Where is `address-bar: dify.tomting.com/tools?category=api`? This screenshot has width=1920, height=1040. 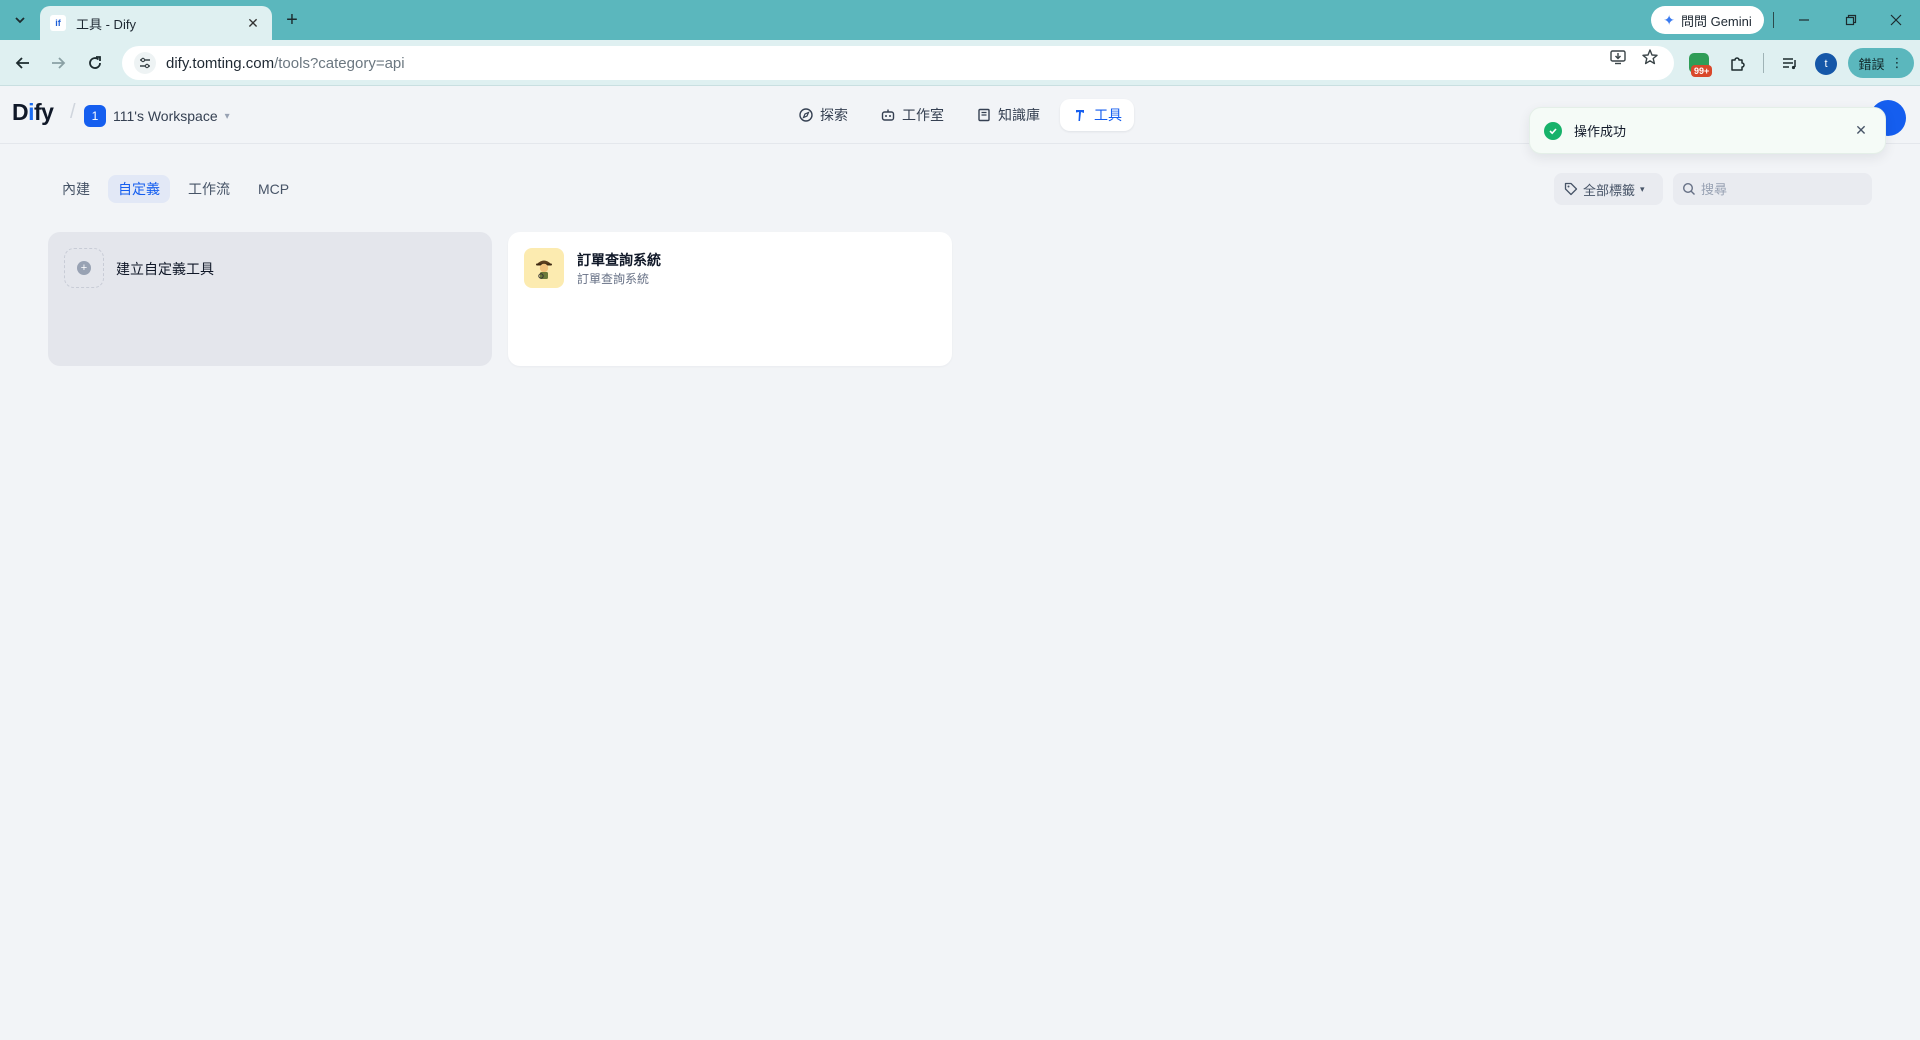
address-bar: dify.tomting.com/tools?category=api is located at coordinates (898, 63).